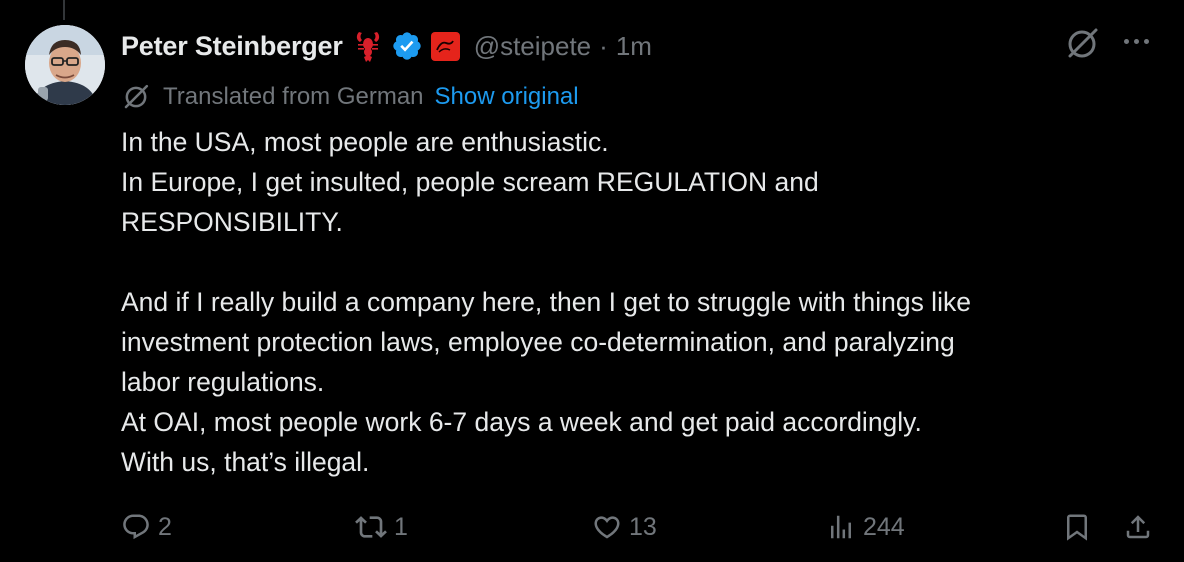 The image size is (1184, 562). I want to click on translation-row: Translated from German Show original, so click(350, 97).